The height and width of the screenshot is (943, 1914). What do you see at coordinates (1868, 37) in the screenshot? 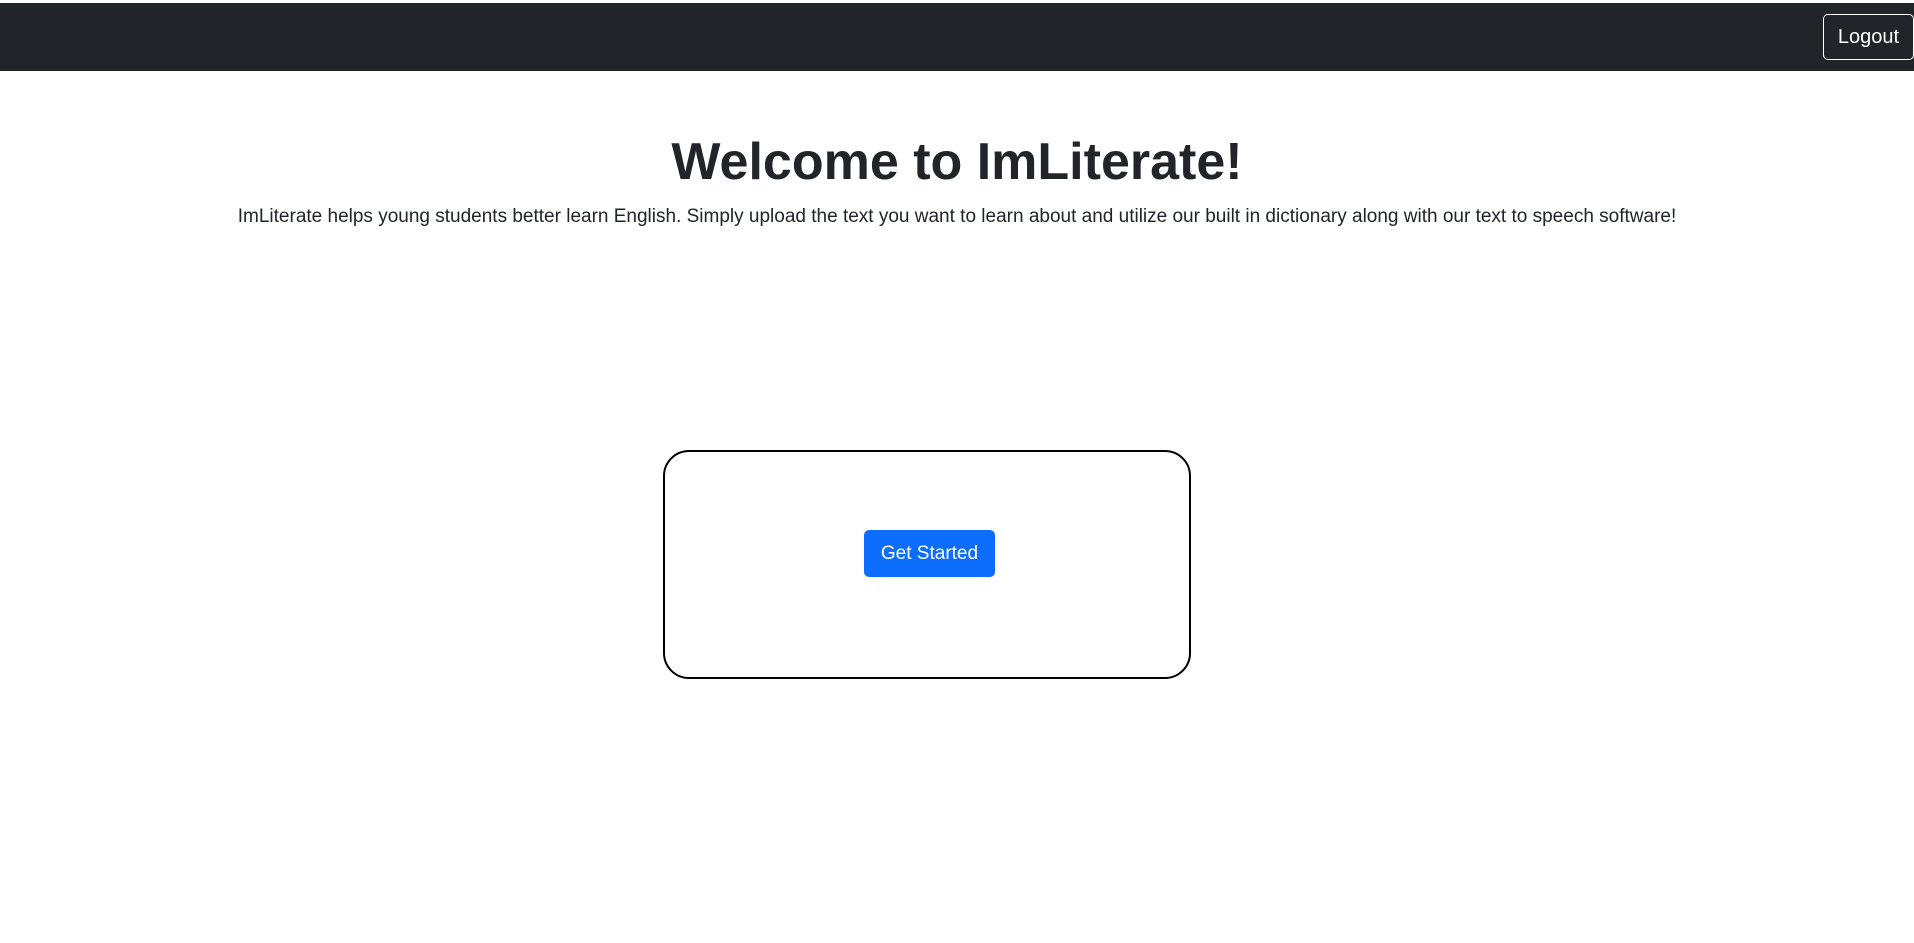
I see `logout-button: Logout` at bounding box center [1868, 37].